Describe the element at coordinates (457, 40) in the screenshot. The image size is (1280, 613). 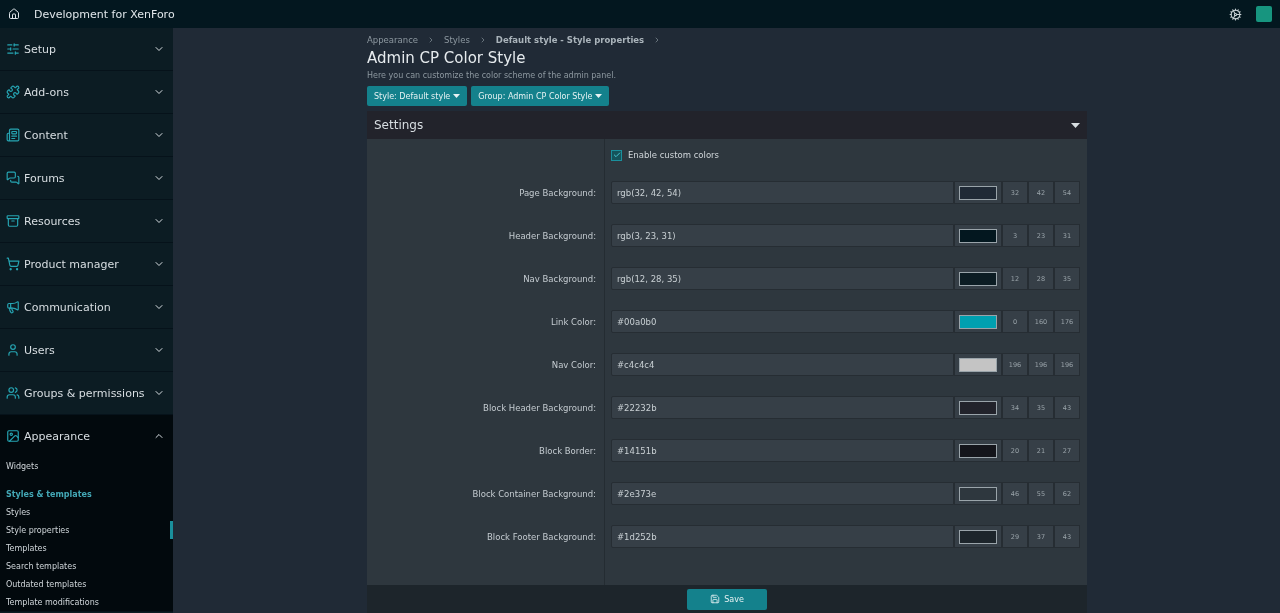
I see `breadcrumb-link: Styles` at that location.